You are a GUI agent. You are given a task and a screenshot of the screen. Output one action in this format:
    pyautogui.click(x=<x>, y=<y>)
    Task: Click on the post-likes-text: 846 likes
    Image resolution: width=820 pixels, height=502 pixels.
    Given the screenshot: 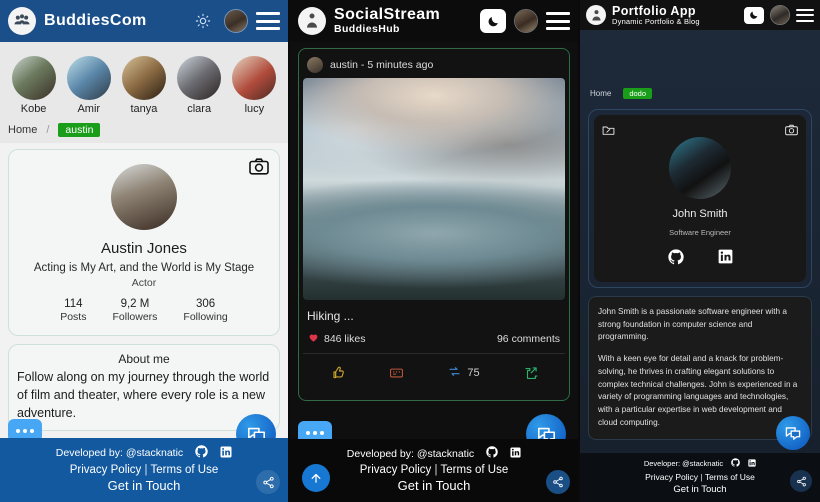 What is the action you would take?
    pyautogui.click(x=345, y=339)
    